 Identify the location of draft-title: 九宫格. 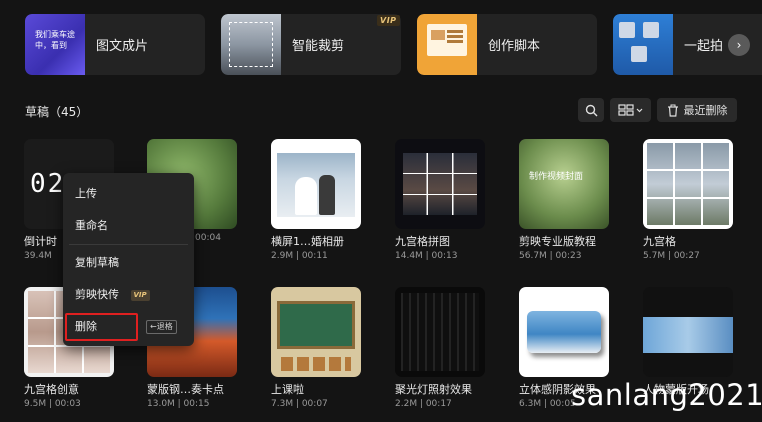
(659, 241).